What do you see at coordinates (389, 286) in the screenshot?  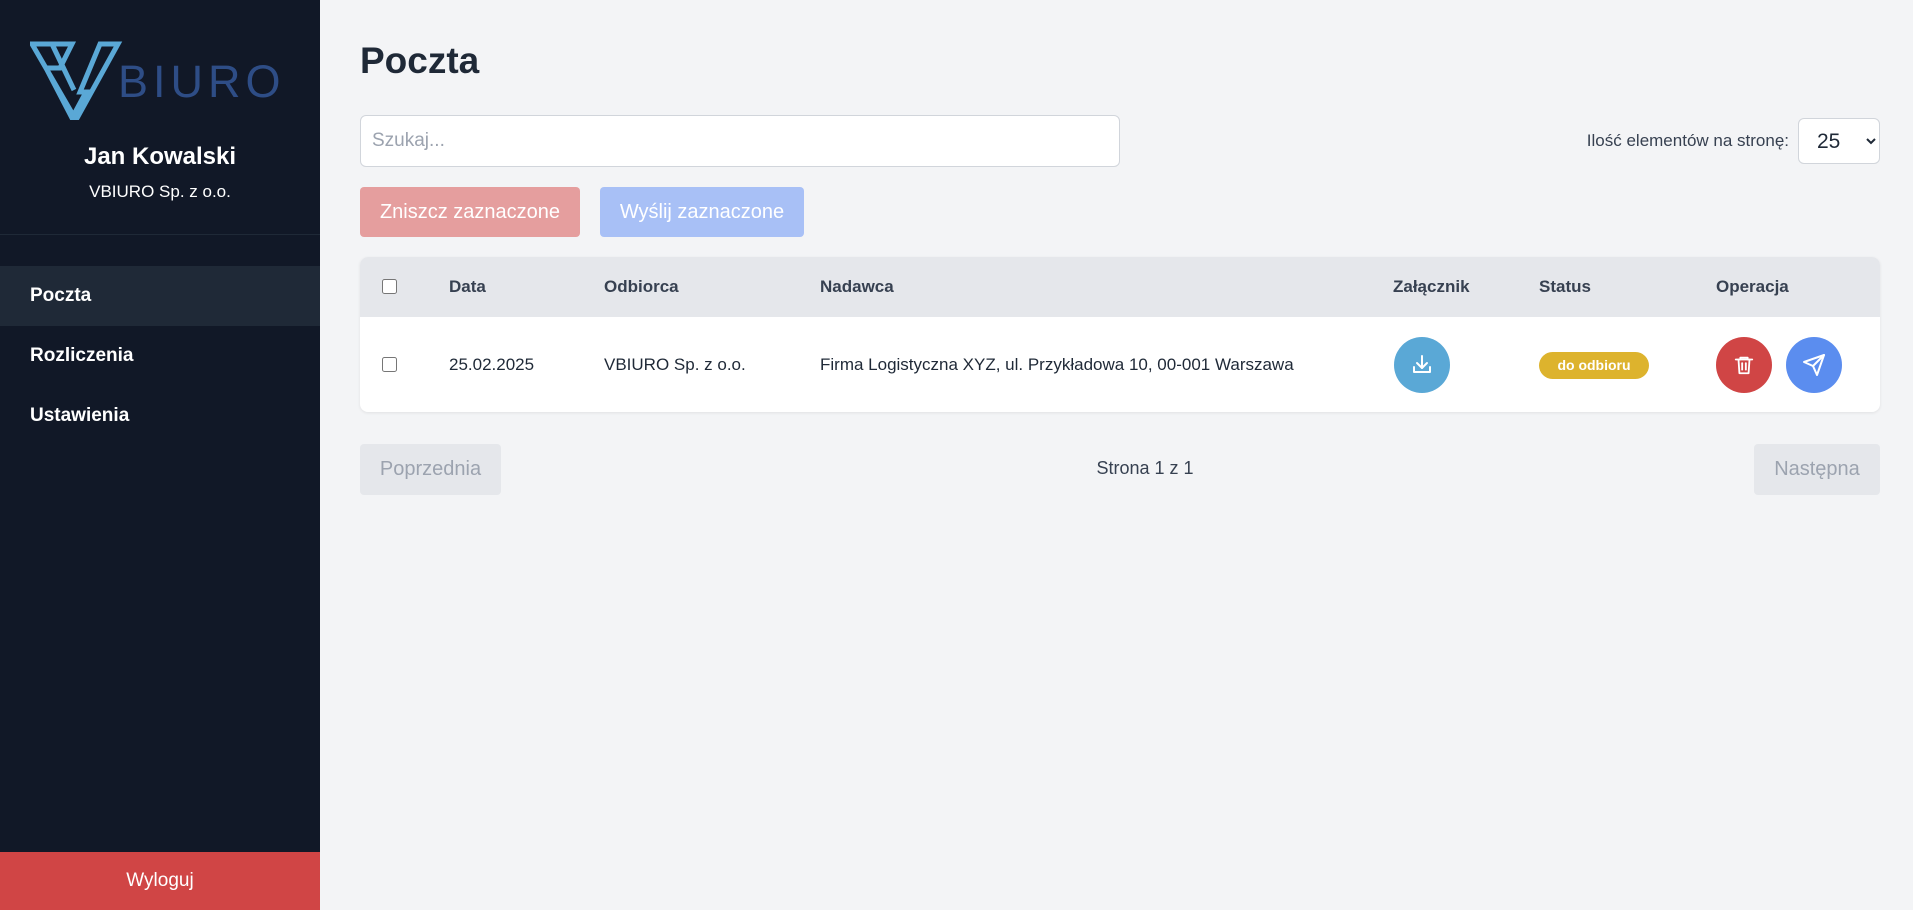 I see `select-all-checkbox` at bounding box center [389, 286].